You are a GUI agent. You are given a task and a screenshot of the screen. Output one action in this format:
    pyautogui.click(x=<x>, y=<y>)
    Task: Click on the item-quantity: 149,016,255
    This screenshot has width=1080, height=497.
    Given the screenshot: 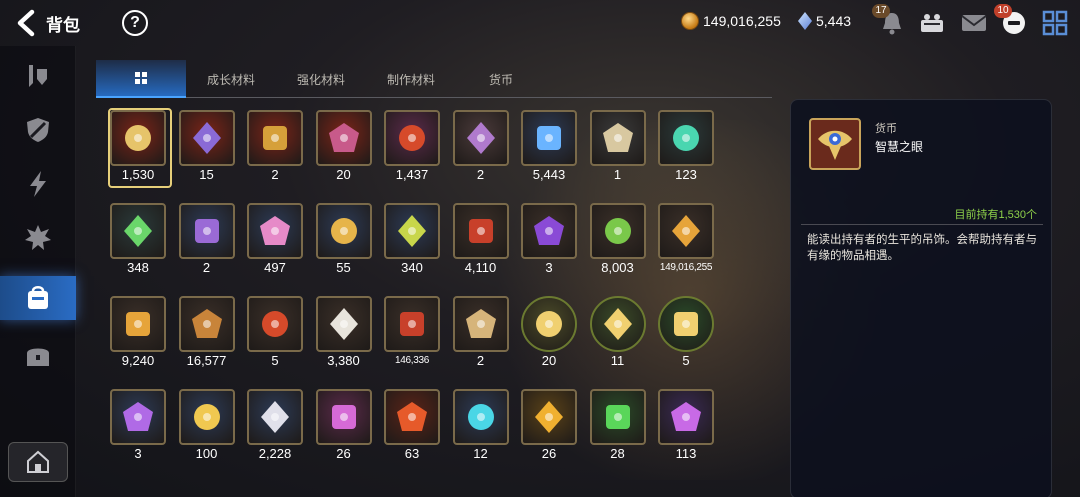 What is the action you would take?
    pyautogui.click(x=686, y=267)
    